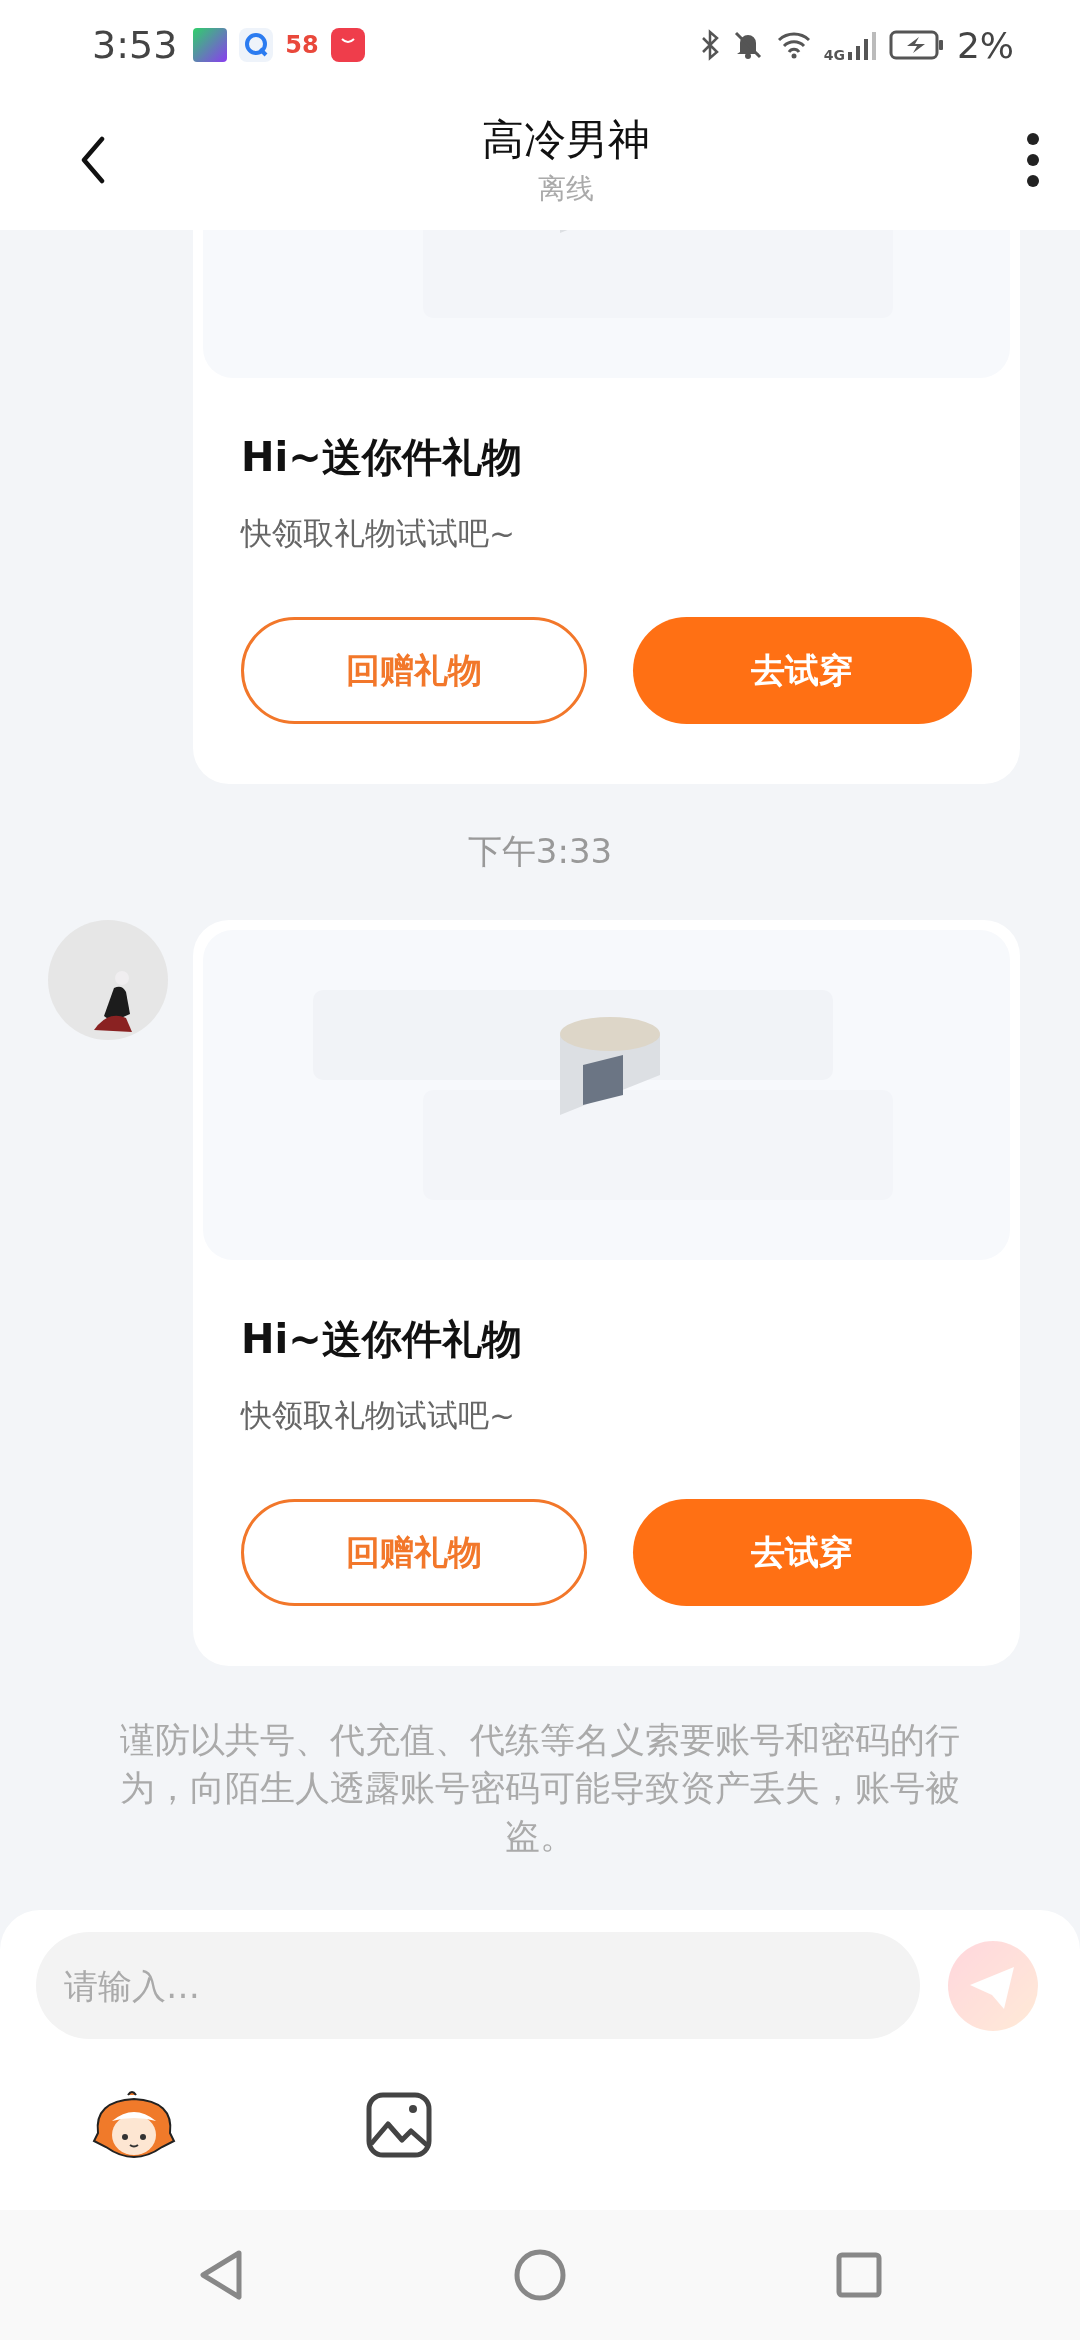 The image size is (1080, 2340). I want to click on app-icon, so click(210, 45).